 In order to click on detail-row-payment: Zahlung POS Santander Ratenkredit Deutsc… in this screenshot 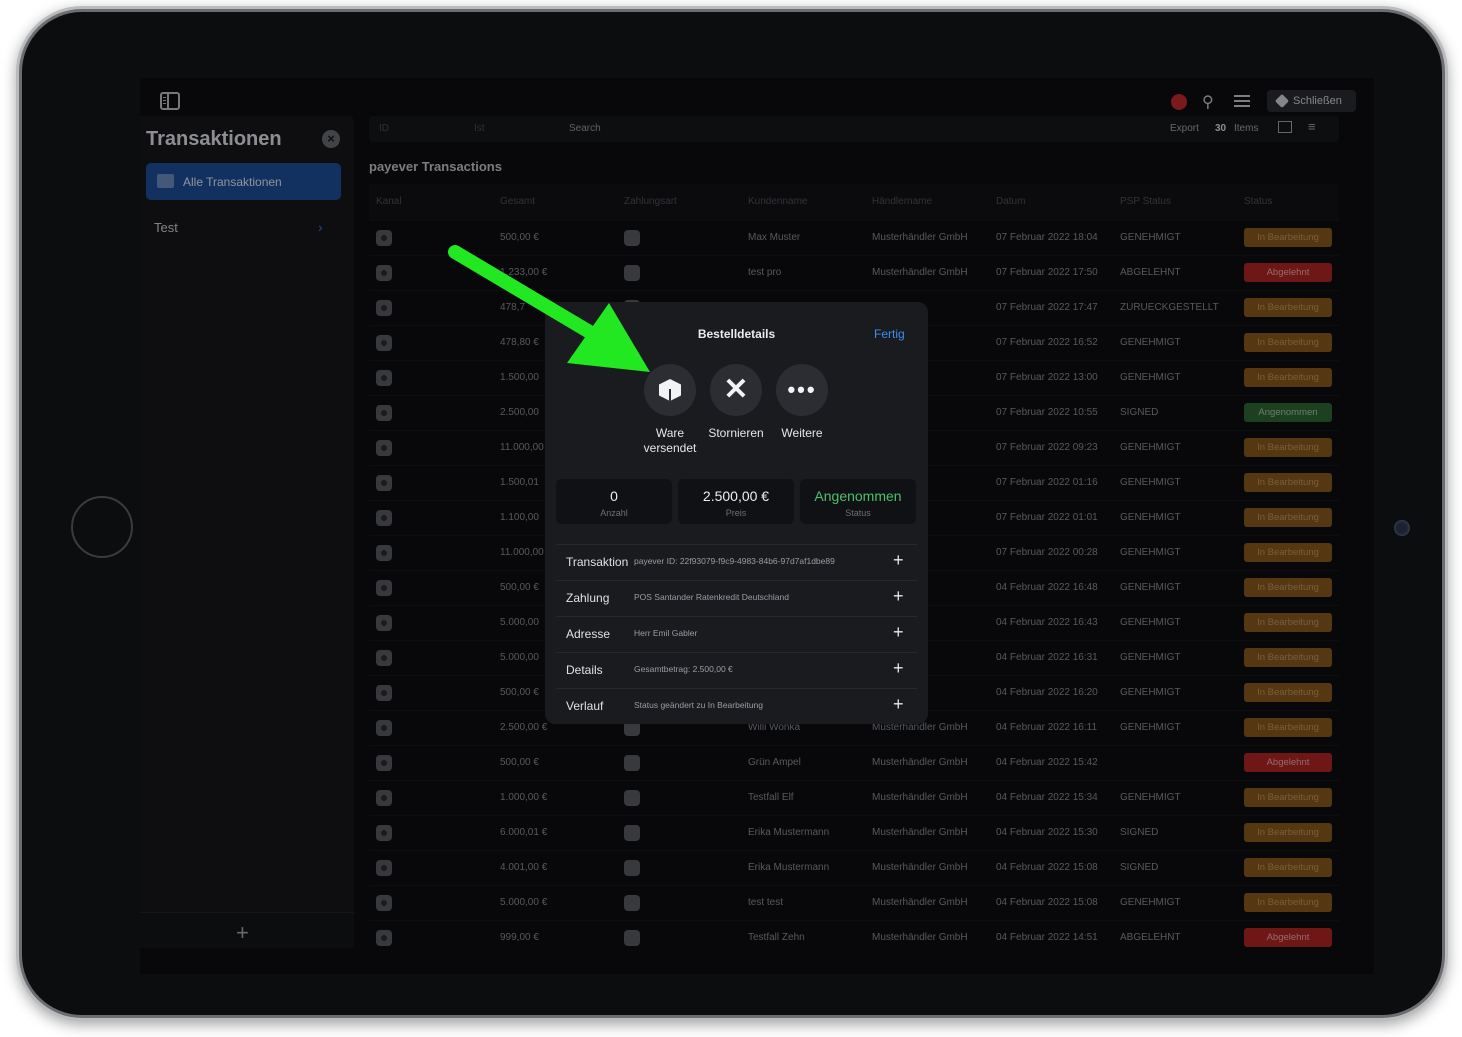, I will do `click(736, 598)`.